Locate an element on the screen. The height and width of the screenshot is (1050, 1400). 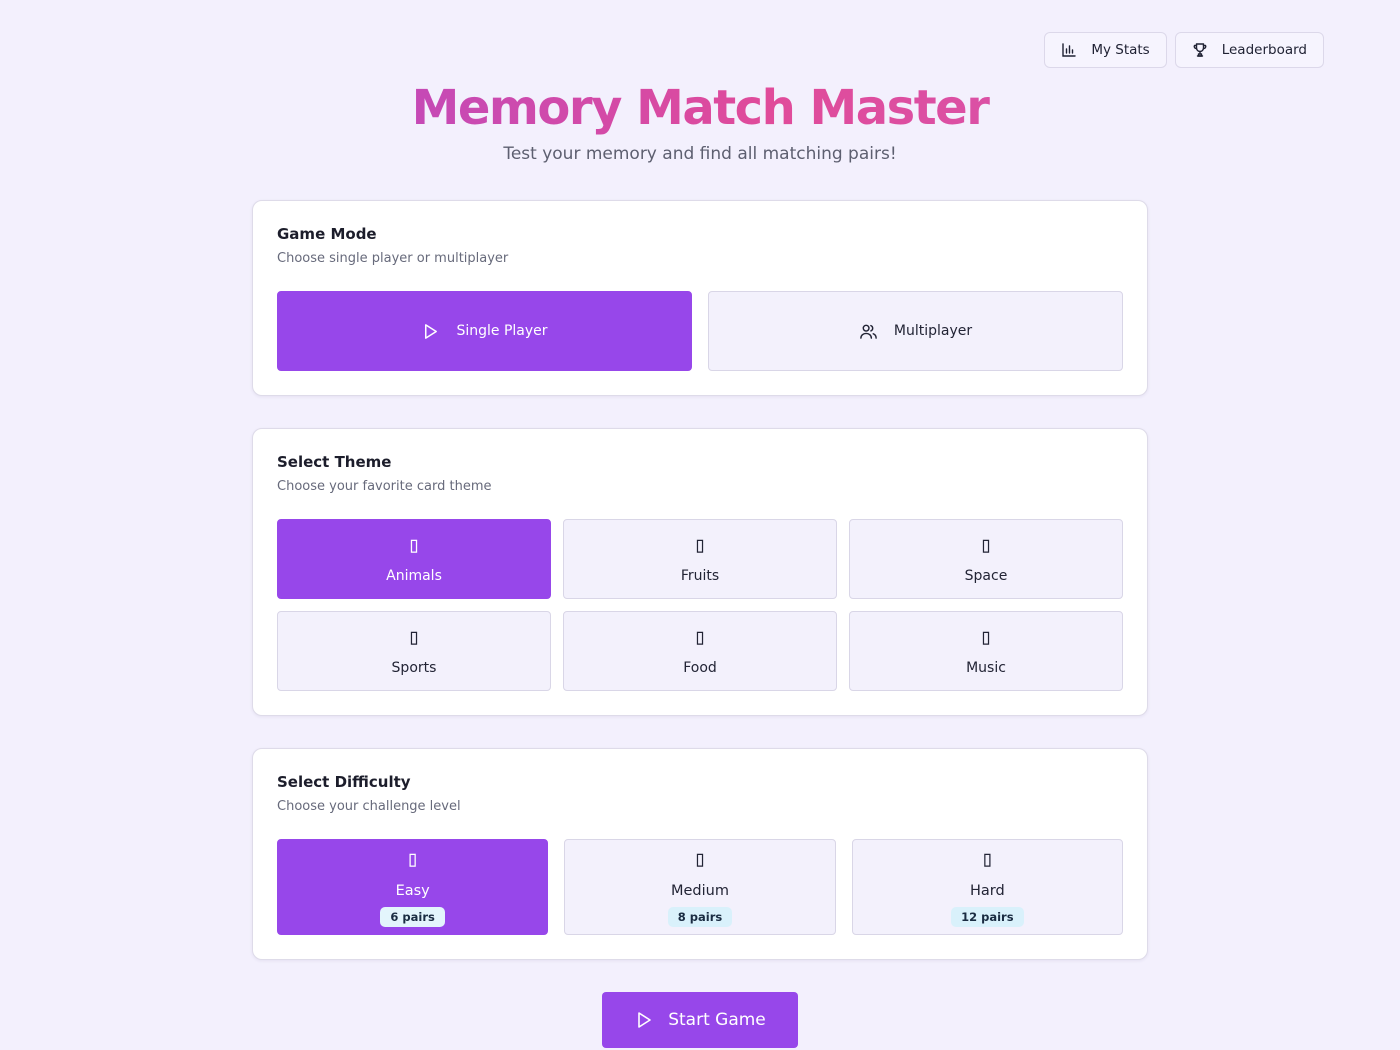
users-icon is located at coordinates (868, 331).